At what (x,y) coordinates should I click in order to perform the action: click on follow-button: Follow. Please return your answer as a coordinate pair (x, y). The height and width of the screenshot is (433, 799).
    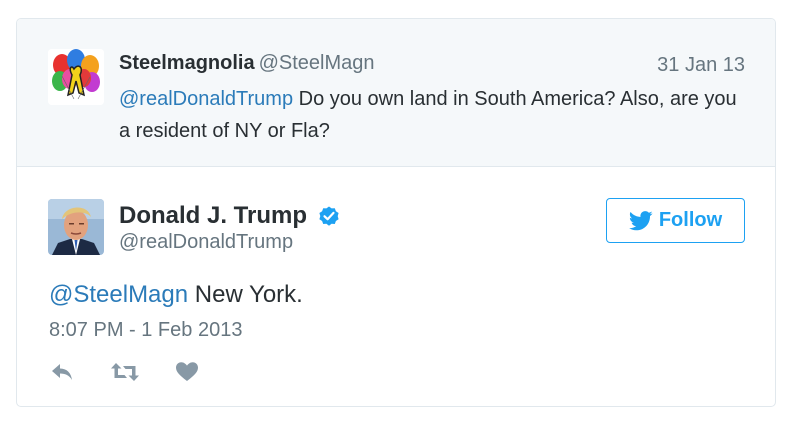
    Looking at the image, I should click on (675, 220).